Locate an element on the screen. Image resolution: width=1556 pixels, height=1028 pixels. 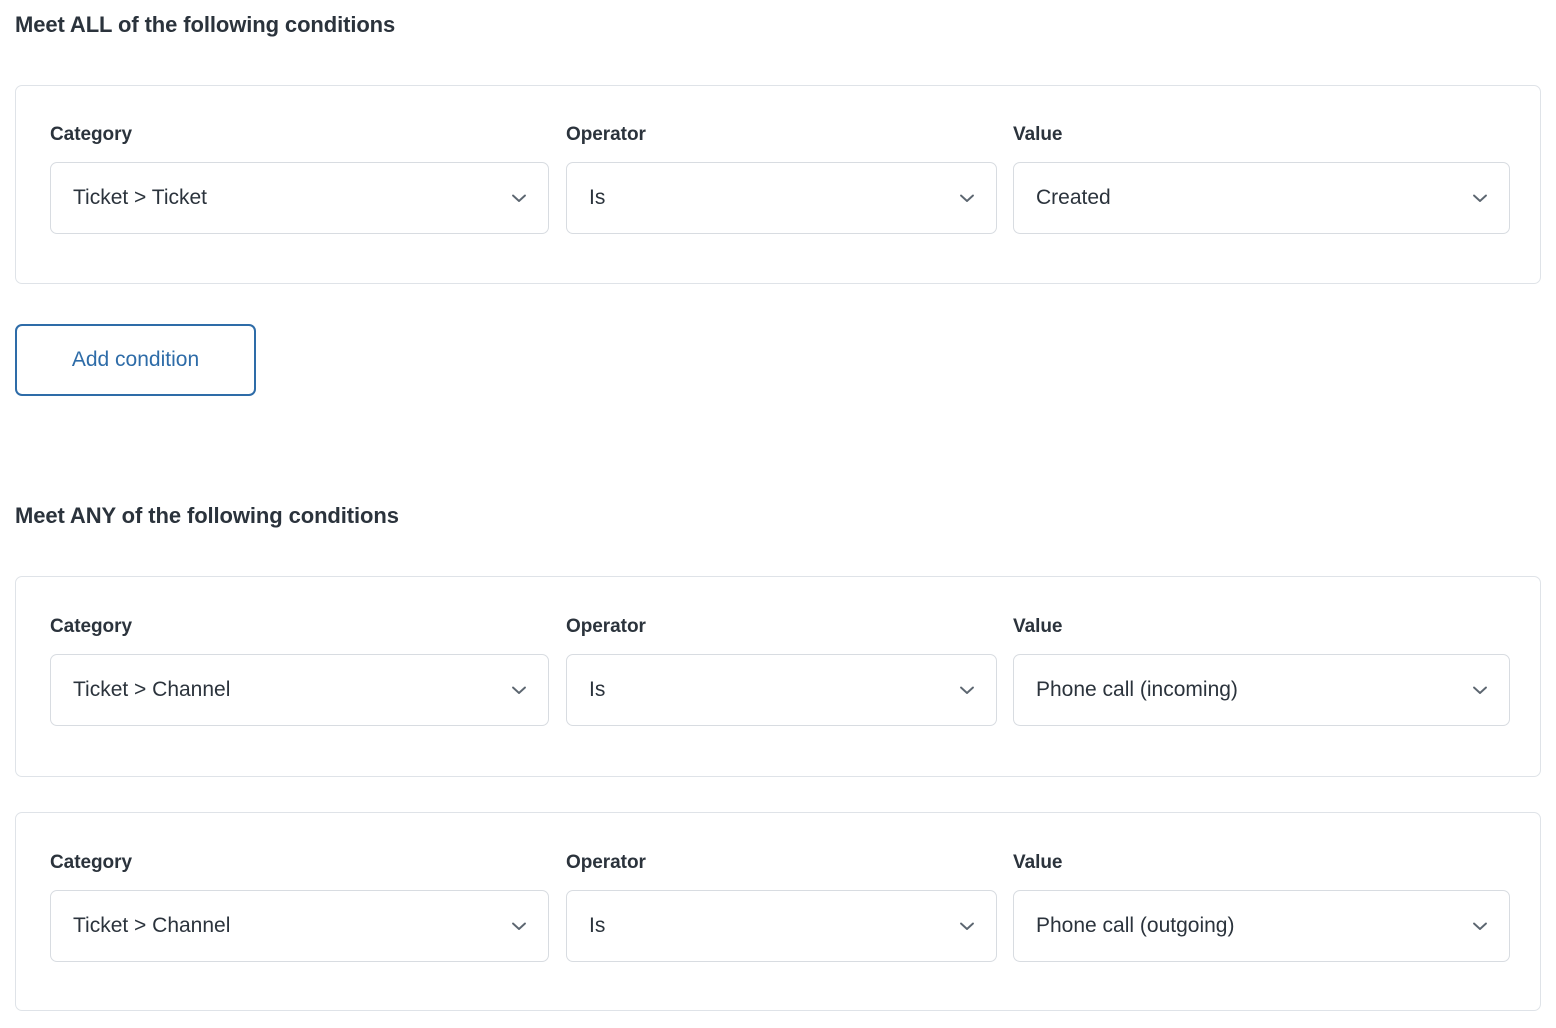
field-value: Value Created is located at coordinates (1261, 179).